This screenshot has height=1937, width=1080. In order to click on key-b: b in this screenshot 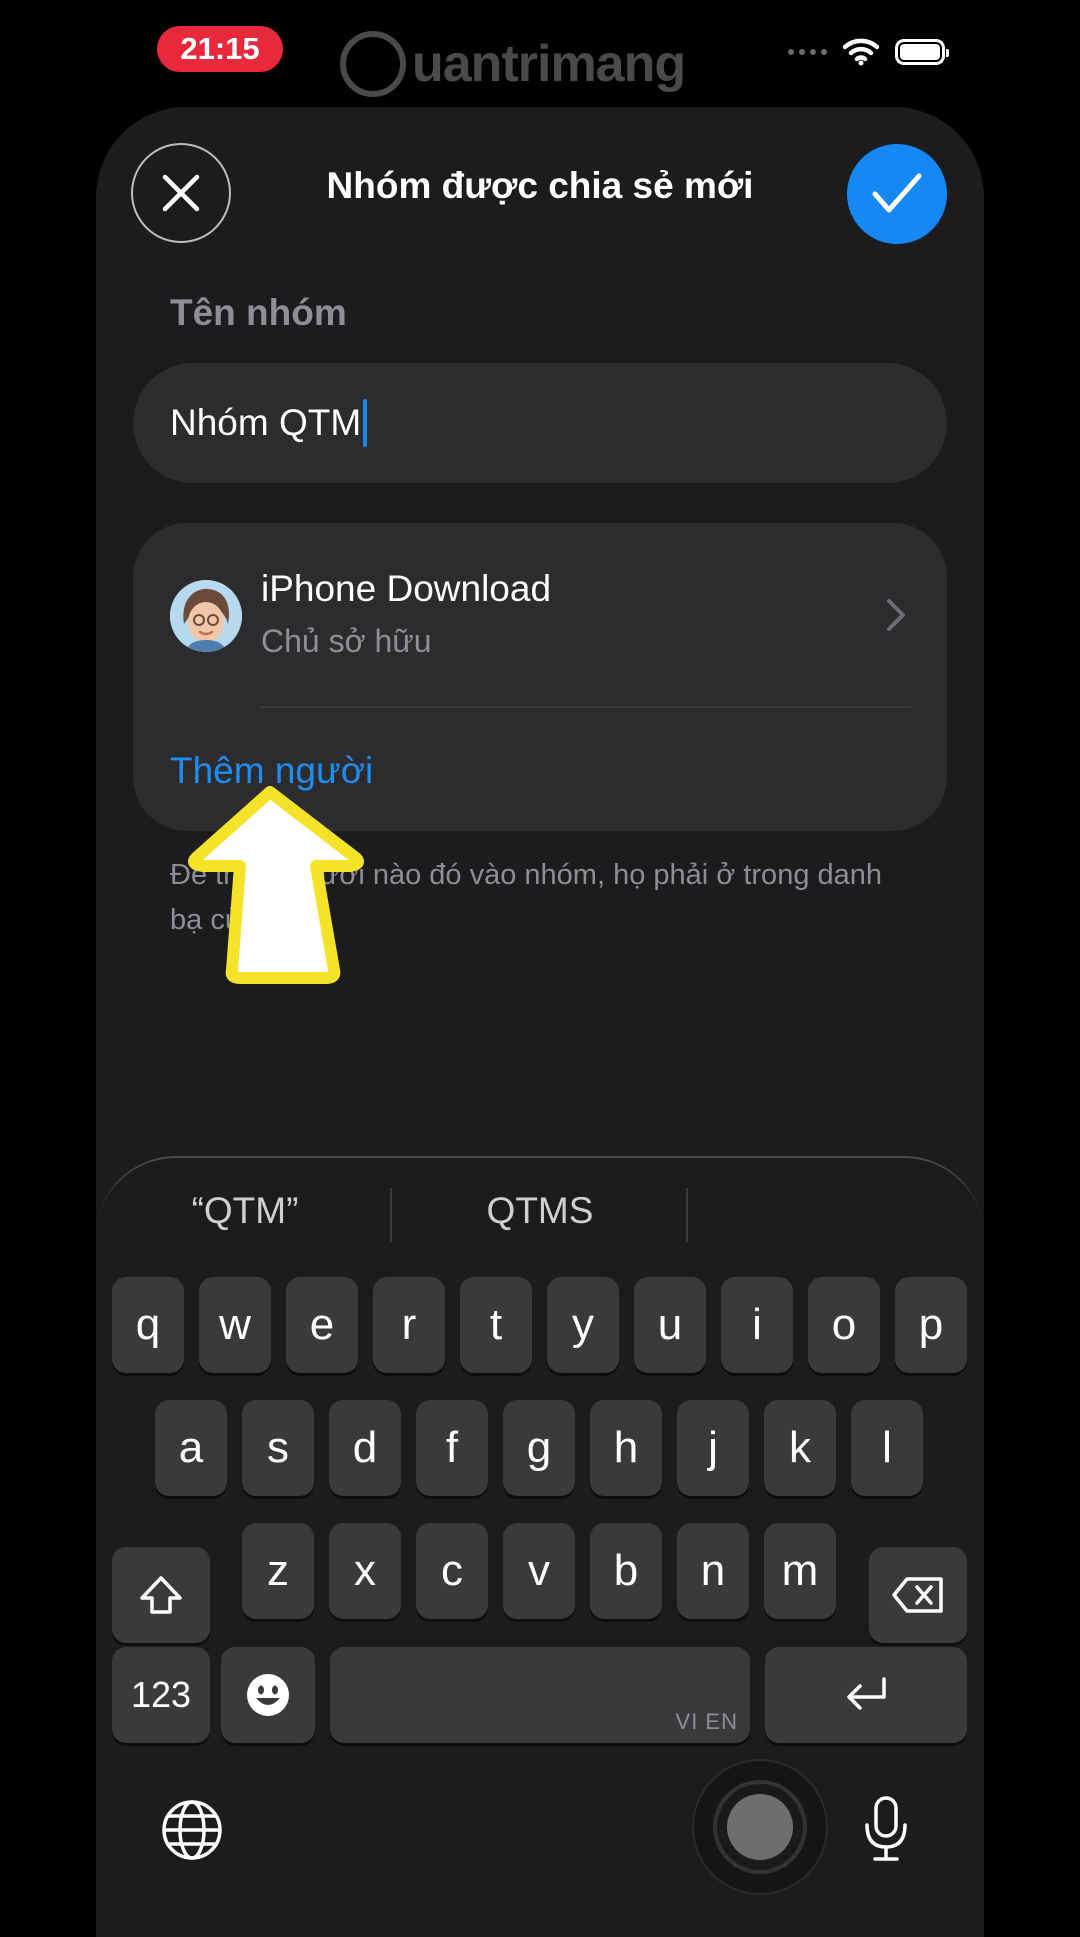, I will do `click(626, 1571)`.